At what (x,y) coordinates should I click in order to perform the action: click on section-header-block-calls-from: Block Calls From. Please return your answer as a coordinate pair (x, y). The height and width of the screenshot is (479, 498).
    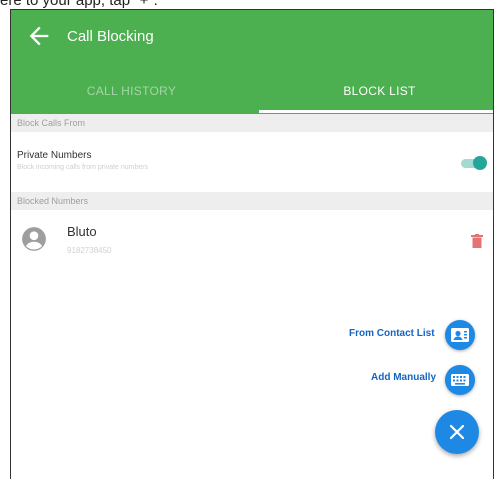
    Looking at the image, I should click on (252, 123).